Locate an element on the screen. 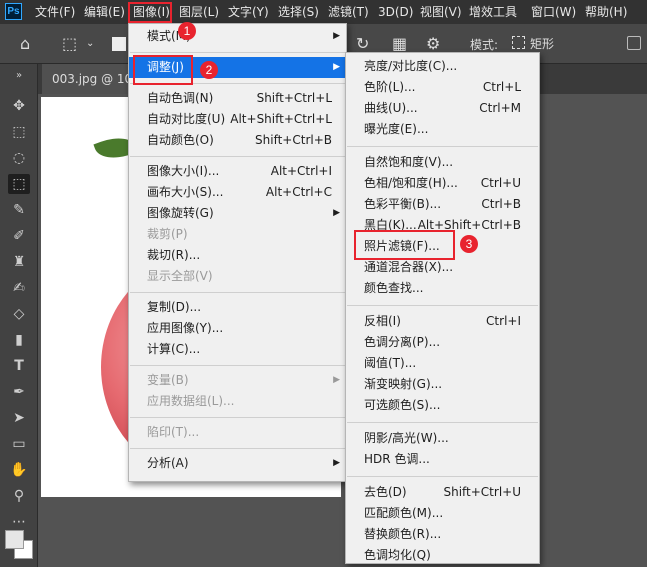 This screenshot has width=647, height=567. image-menu-item: 图像旋转(G) ▶ is located at coordinates (237, 213).